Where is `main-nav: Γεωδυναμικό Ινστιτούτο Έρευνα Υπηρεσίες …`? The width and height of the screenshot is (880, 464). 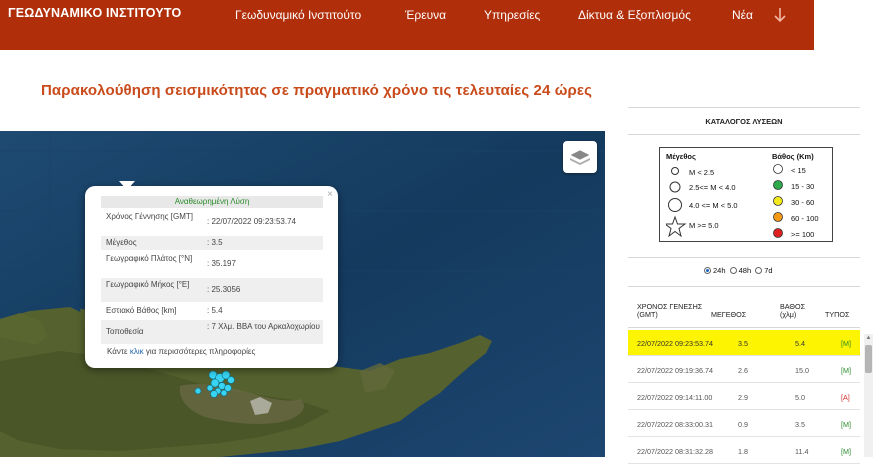 main-nav: Γεωδυναμικό Ινστιτούτο Έρευνα Υπηρεσίες … is located at coordinates (407, 16).